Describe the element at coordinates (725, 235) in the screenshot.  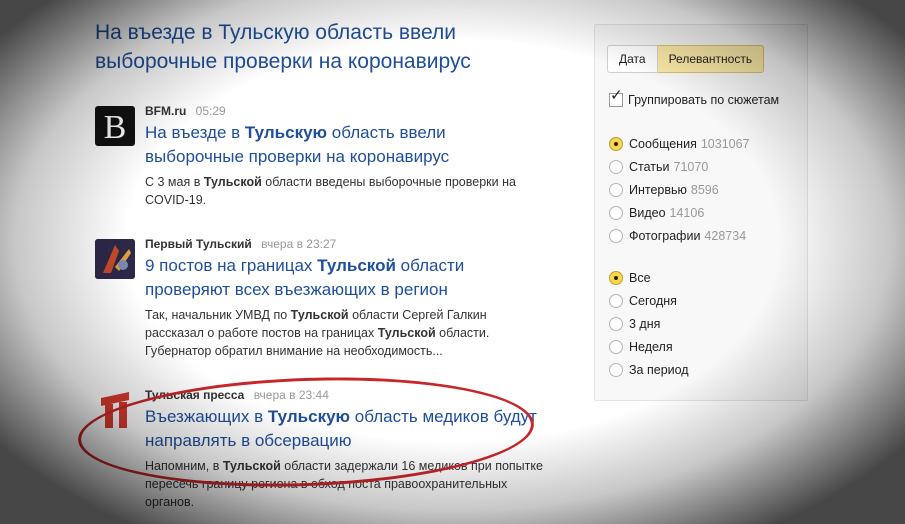
I see `option-count: 428734` at that location.